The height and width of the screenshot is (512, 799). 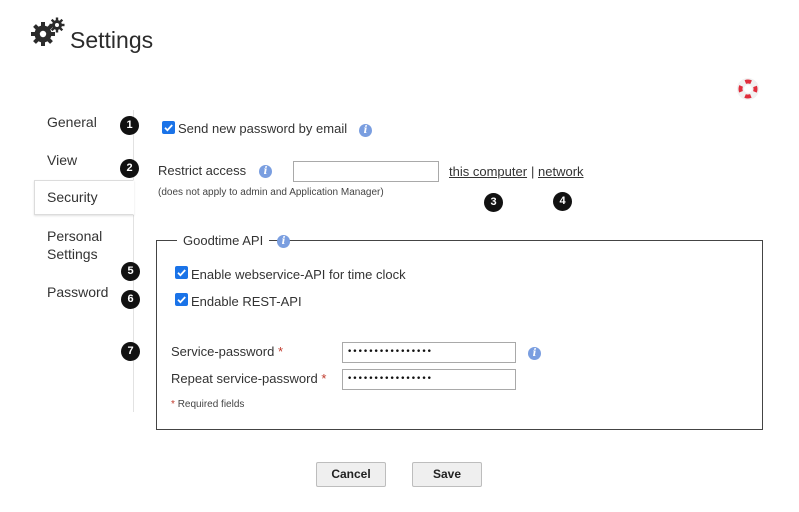 I want to click on repeat-password-label: Repeat service-password *, so click(x=248, y=379).